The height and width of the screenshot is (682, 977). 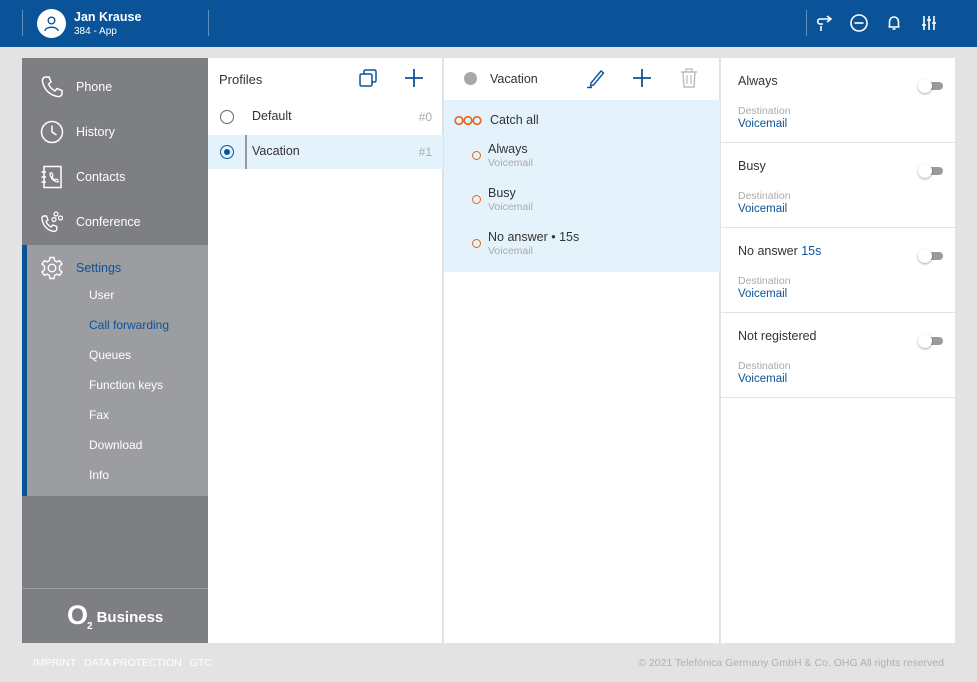 What do you see at coordinates (99, 267) in the screenshot?
I see `sidebar-item-label: Settings` at bounding box center [99, 267].